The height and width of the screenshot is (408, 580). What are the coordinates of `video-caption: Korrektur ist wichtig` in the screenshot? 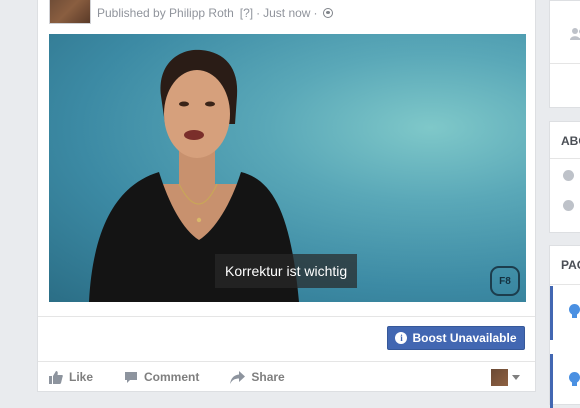 It's located at (286, 271).